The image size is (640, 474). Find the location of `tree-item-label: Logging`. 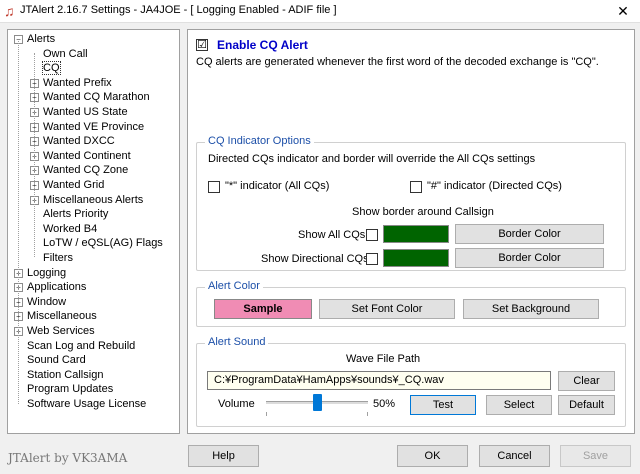

tree-item-label: Logging is located at coordinates (47, 272).